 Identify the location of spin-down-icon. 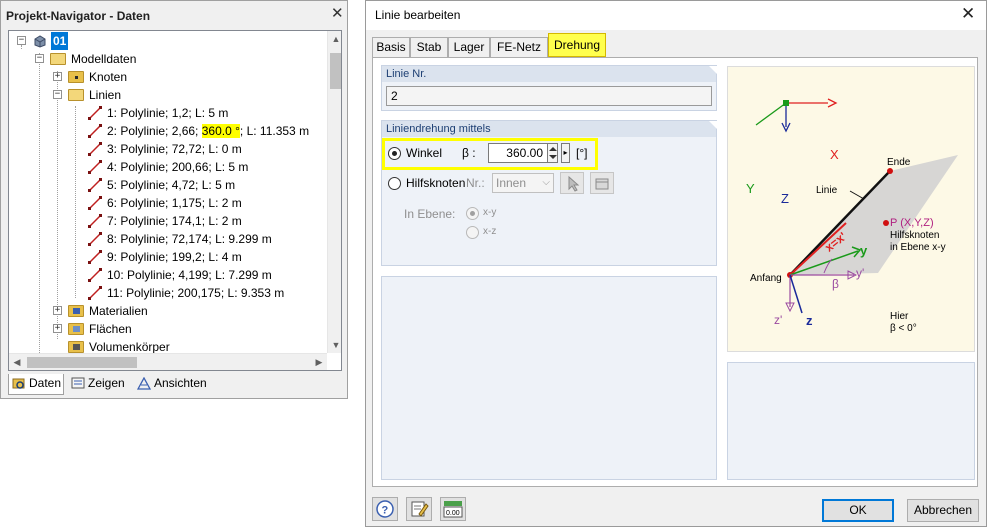
(553, 157).